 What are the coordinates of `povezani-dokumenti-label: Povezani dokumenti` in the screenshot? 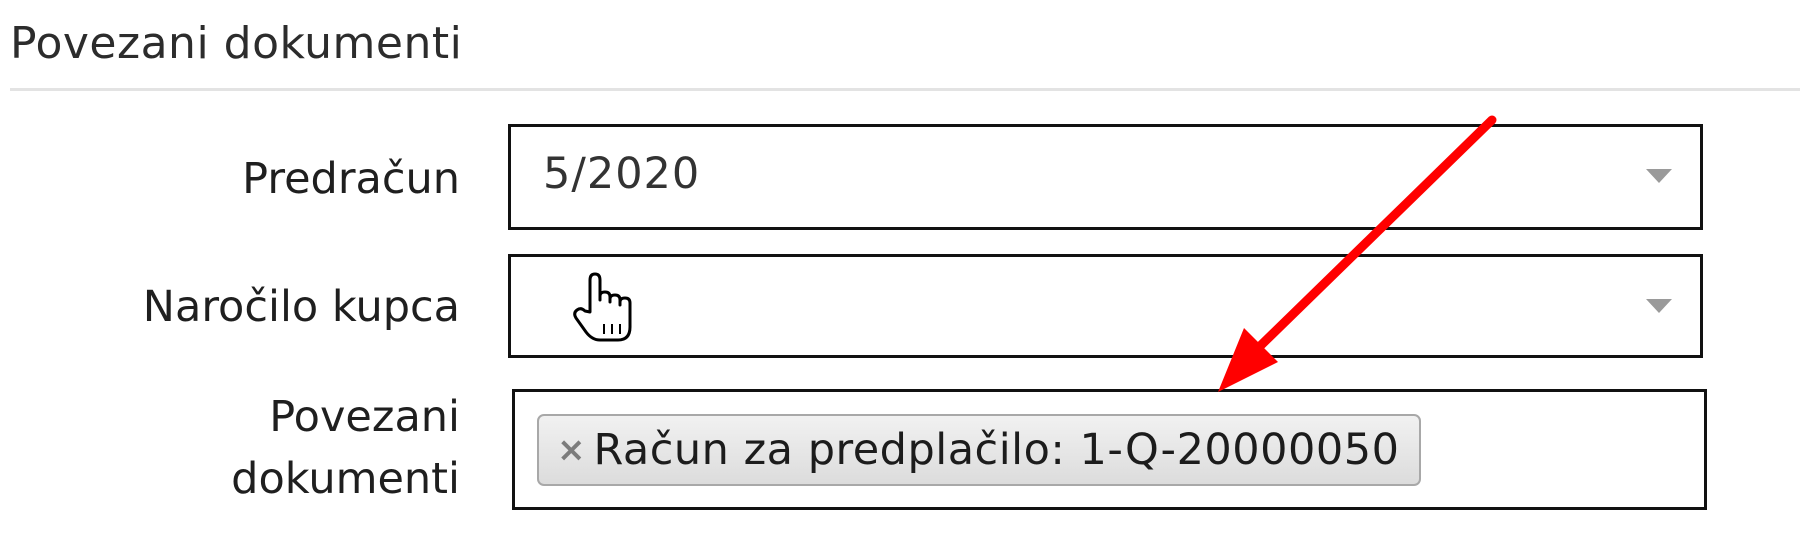 It's located at (330, 448).